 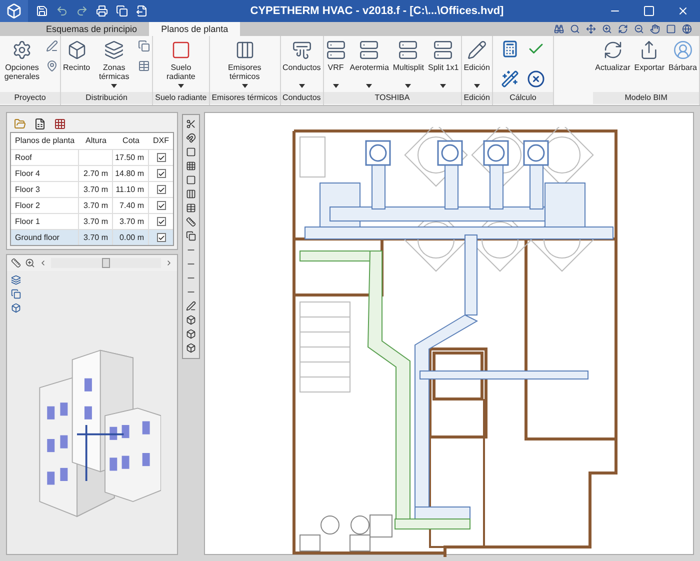 What do you see at coordinates (43, 263) in the screenshot?
I see `scroll-left-icon` at bounding box center [43, 263].